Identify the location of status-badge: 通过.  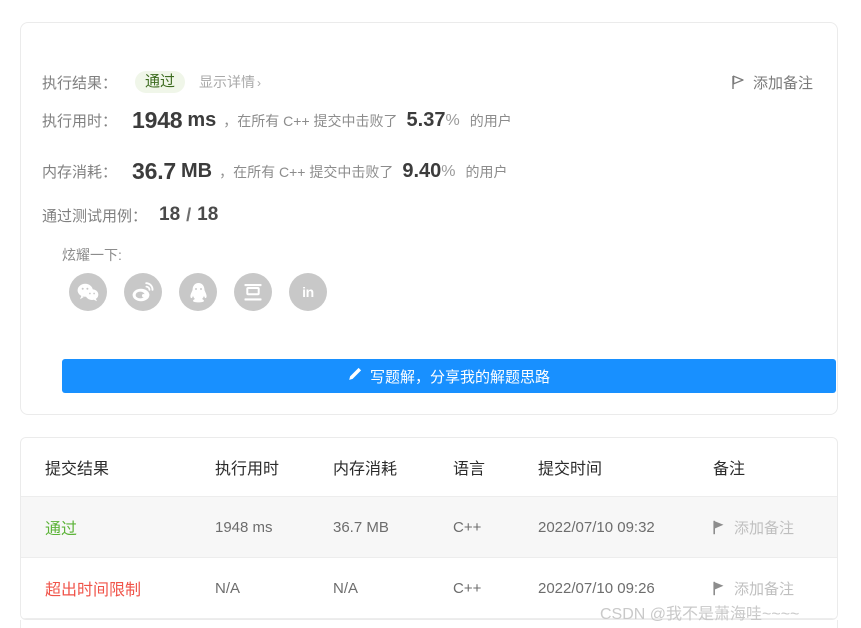
(160, 82).